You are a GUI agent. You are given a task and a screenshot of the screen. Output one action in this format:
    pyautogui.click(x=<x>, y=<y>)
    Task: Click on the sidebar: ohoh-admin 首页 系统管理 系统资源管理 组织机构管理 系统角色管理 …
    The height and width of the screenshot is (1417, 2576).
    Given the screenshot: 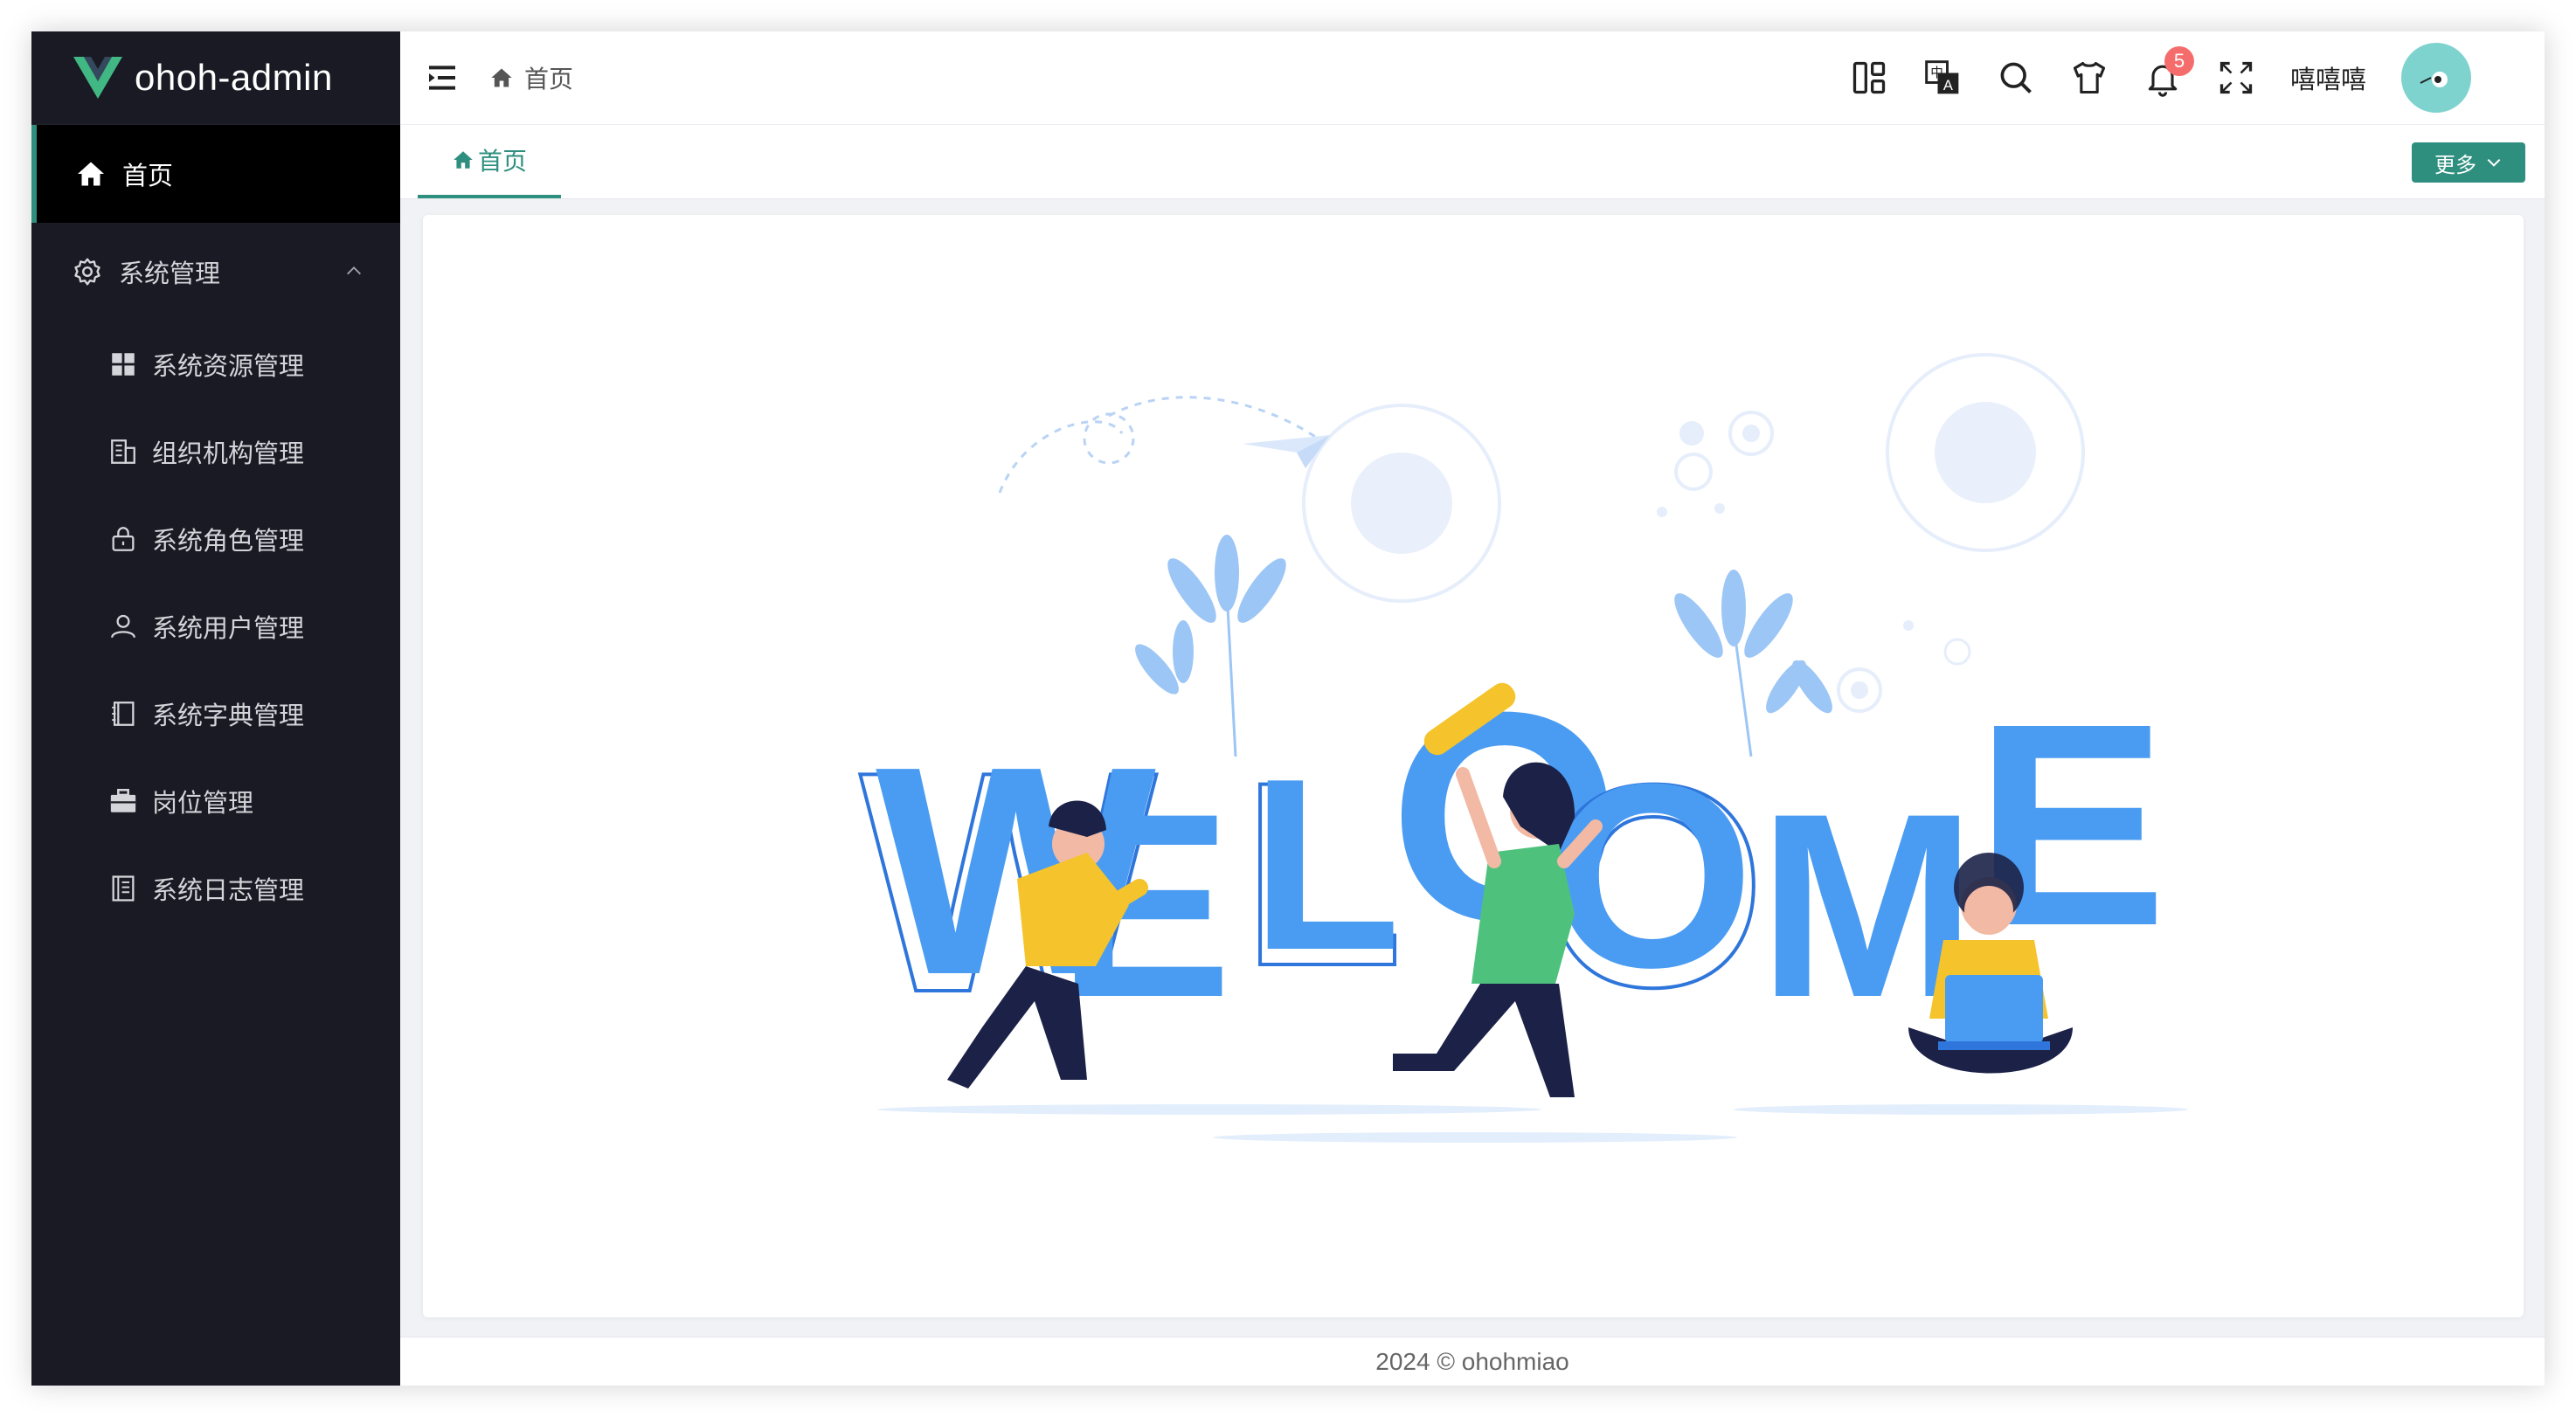 What is the action you would take?
    pyautogui.click(x=215, y=708)
    